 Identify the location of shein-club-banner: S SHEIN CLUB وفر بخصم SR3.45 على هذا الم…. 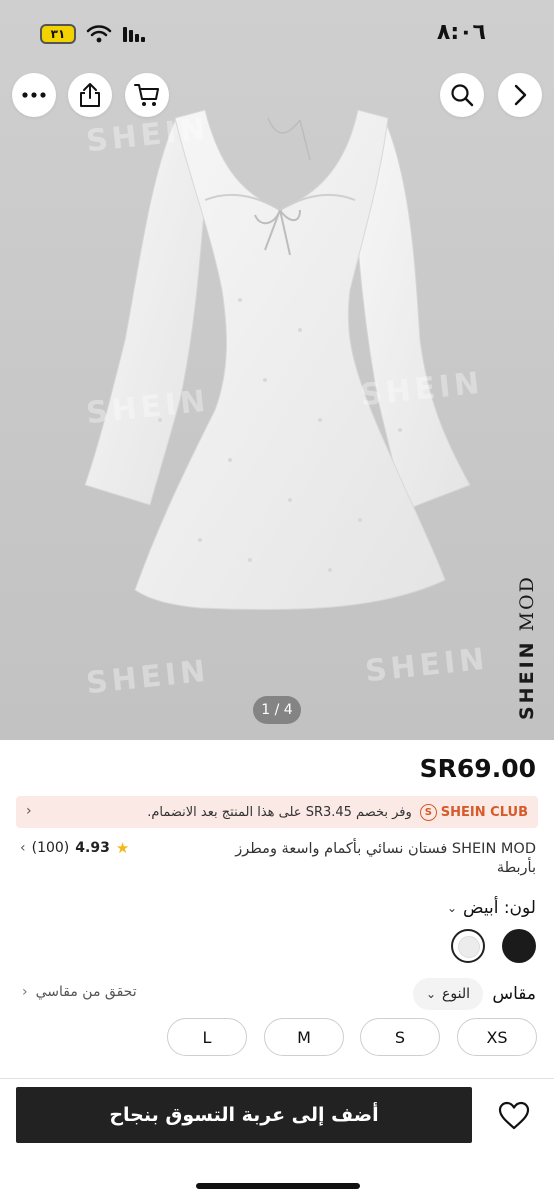
(277, 812).